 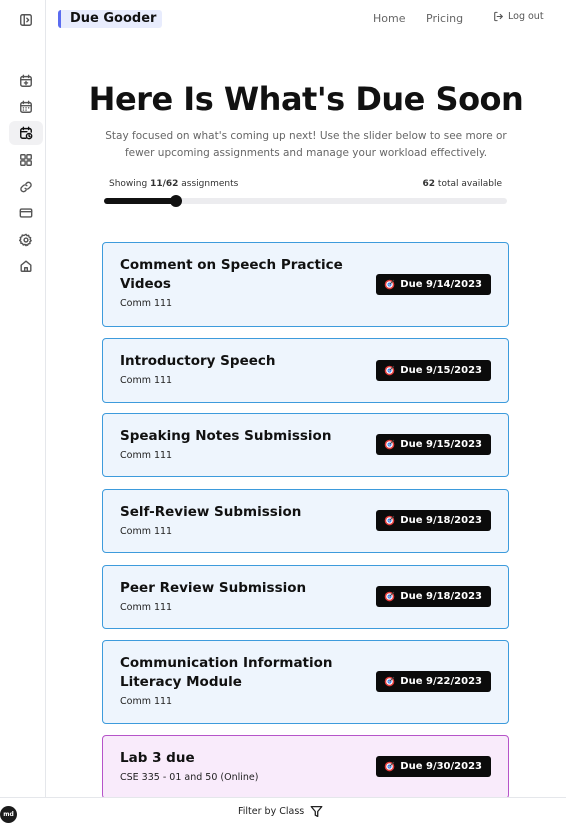 I want to click on toggle-sidebar-button, so click(x=26, y=20).